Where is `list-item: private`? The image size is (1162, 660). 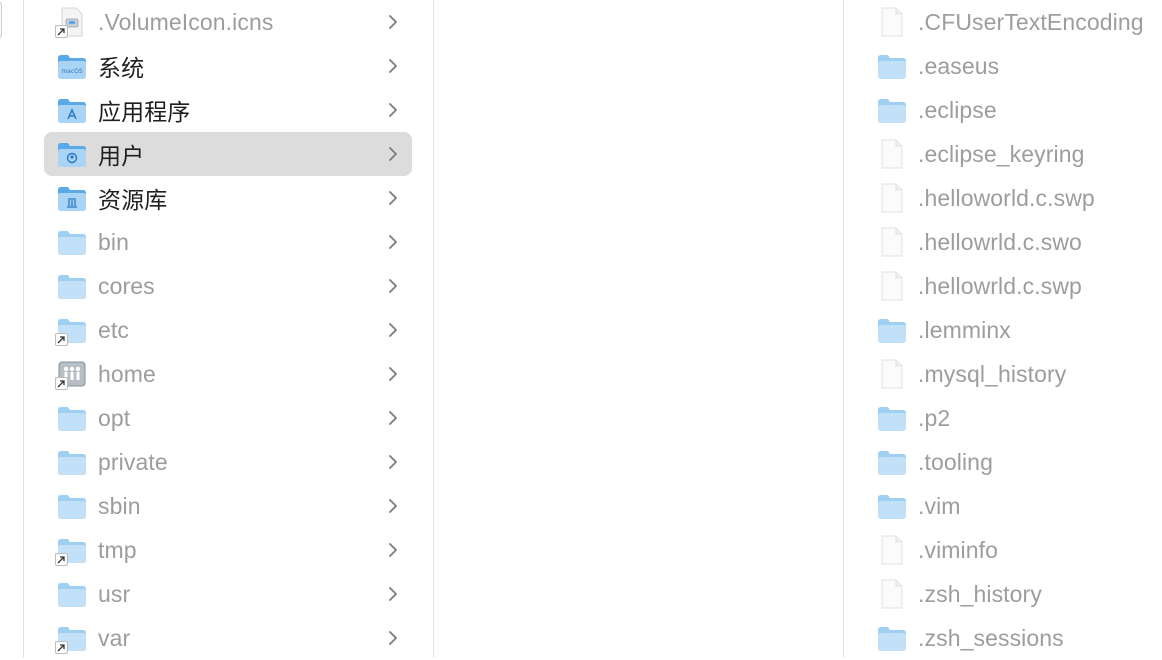 list-item: private is located at coordinates (228, 462).